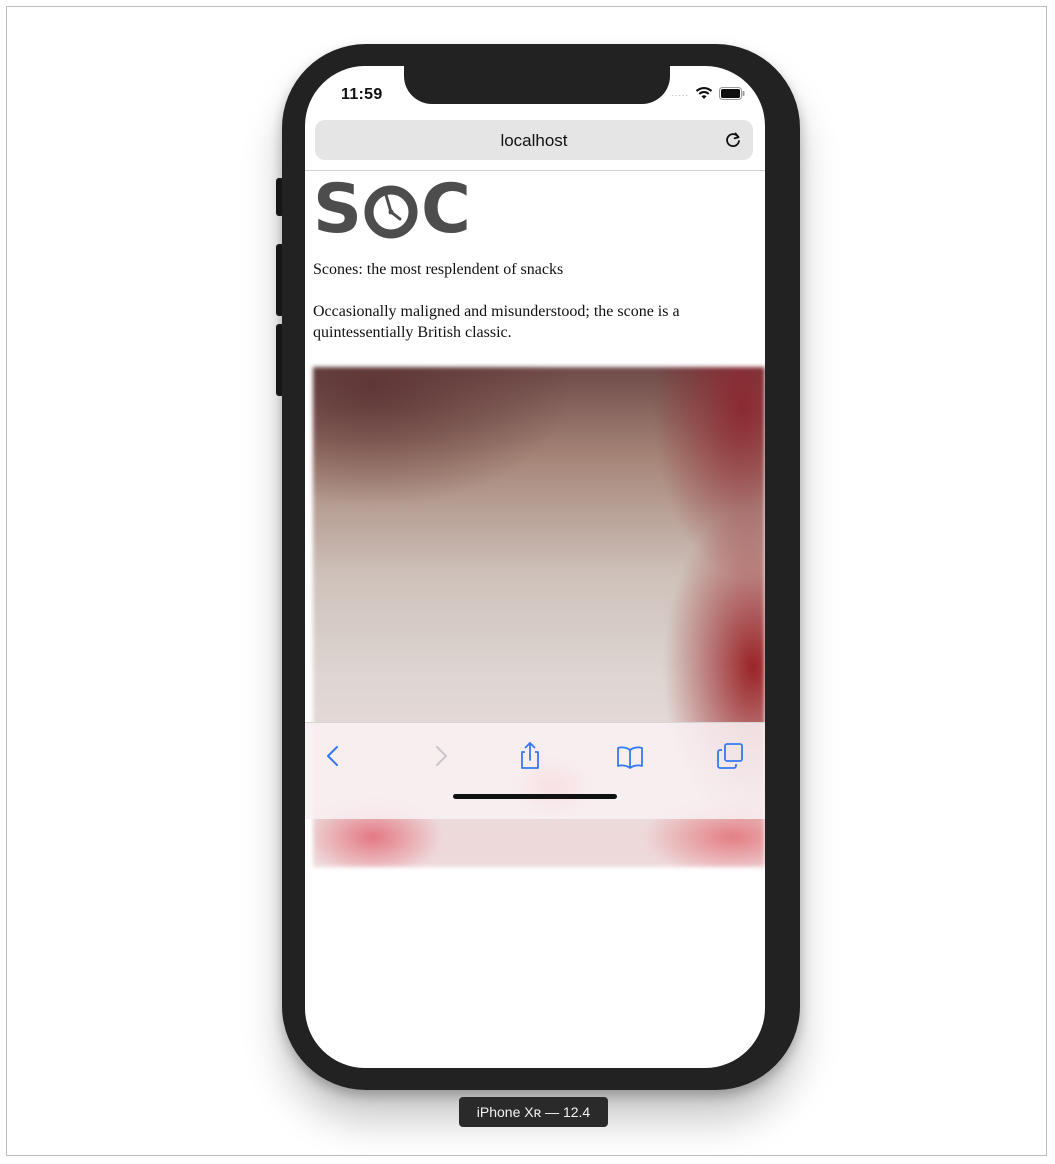  What do you see at coordinates (630, 756) in the screenshot?
I see `bookmarks-icon` at bounding box center [630, 756].